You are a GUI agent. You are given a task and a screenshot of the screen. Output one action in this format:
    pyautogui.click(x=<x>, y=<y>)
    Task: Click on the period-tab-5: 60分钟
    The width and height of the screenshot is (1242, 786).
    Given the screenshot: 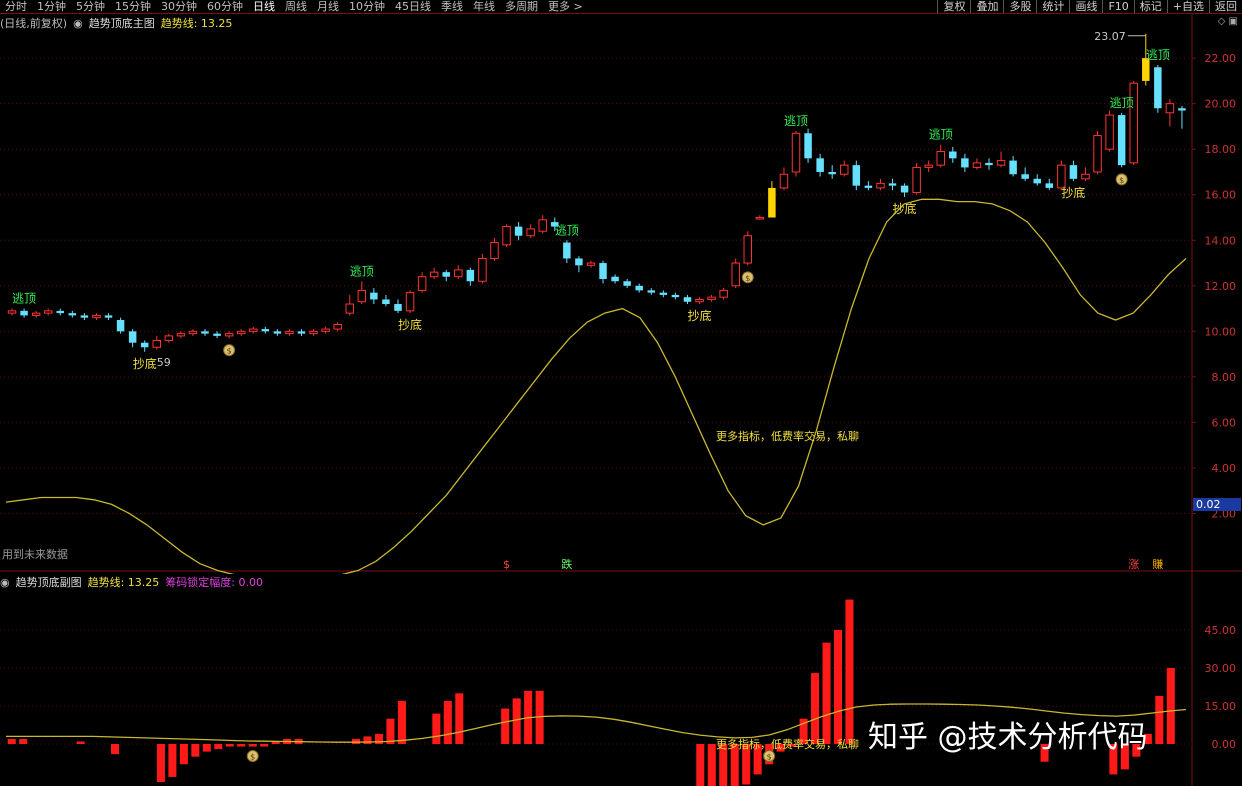 What is the action you would take?
    pyautogui.click(x=225, y=6)
    